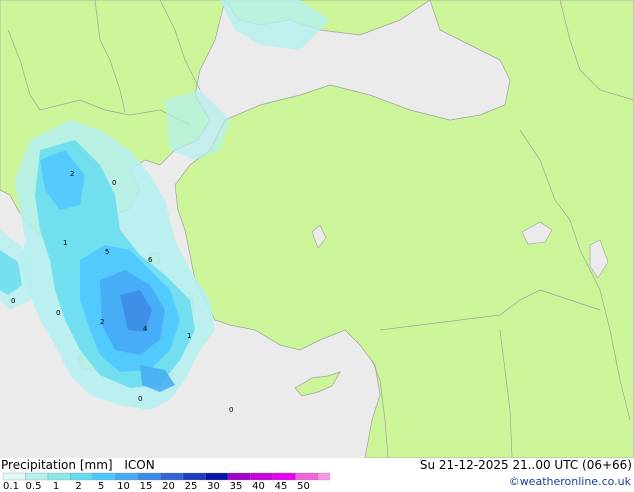  Describe the element at coordinates (11, 486) in the screenshot. I see `legend-tick-label: 0.1` at that location.